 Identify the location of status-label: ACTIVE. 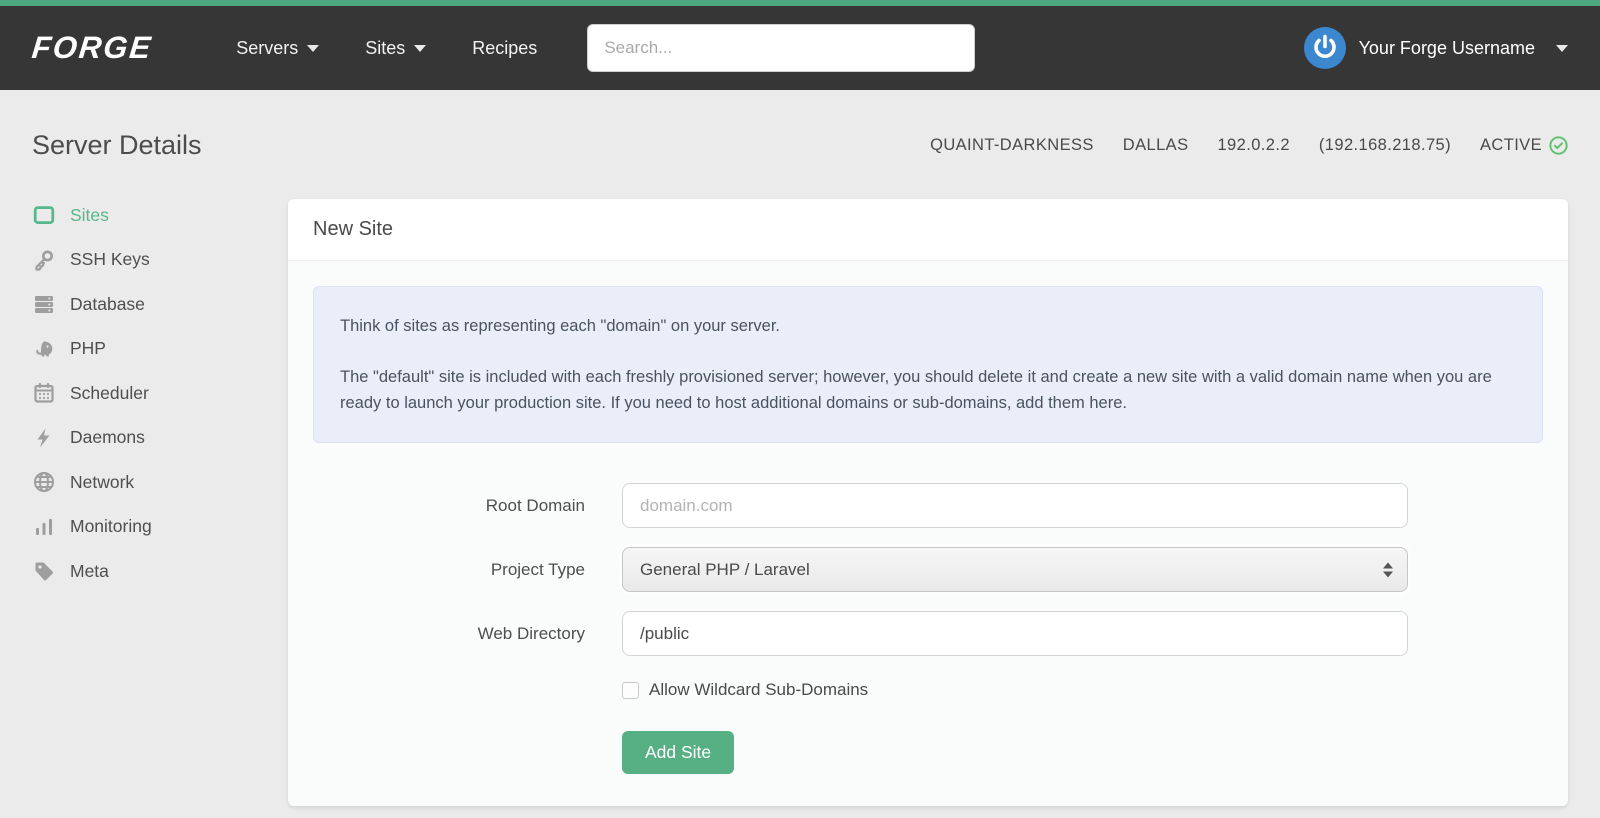
(1511, 145).